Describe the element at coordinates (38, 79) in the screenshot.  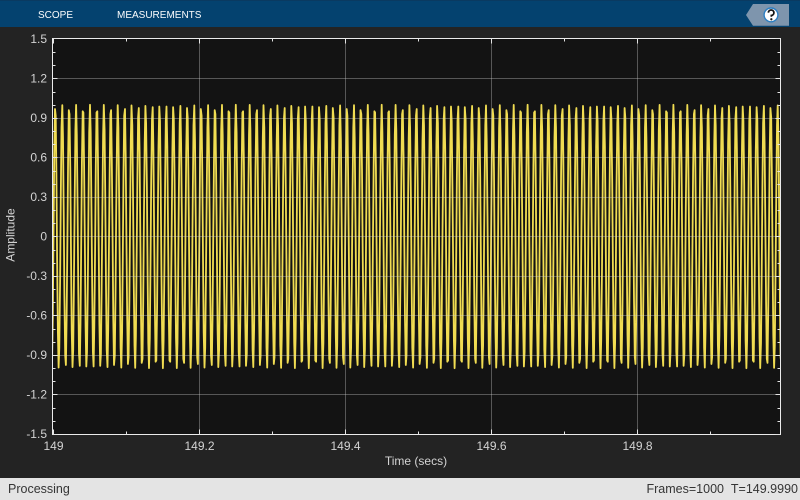
I see `svg-text: 1.2` at that location.